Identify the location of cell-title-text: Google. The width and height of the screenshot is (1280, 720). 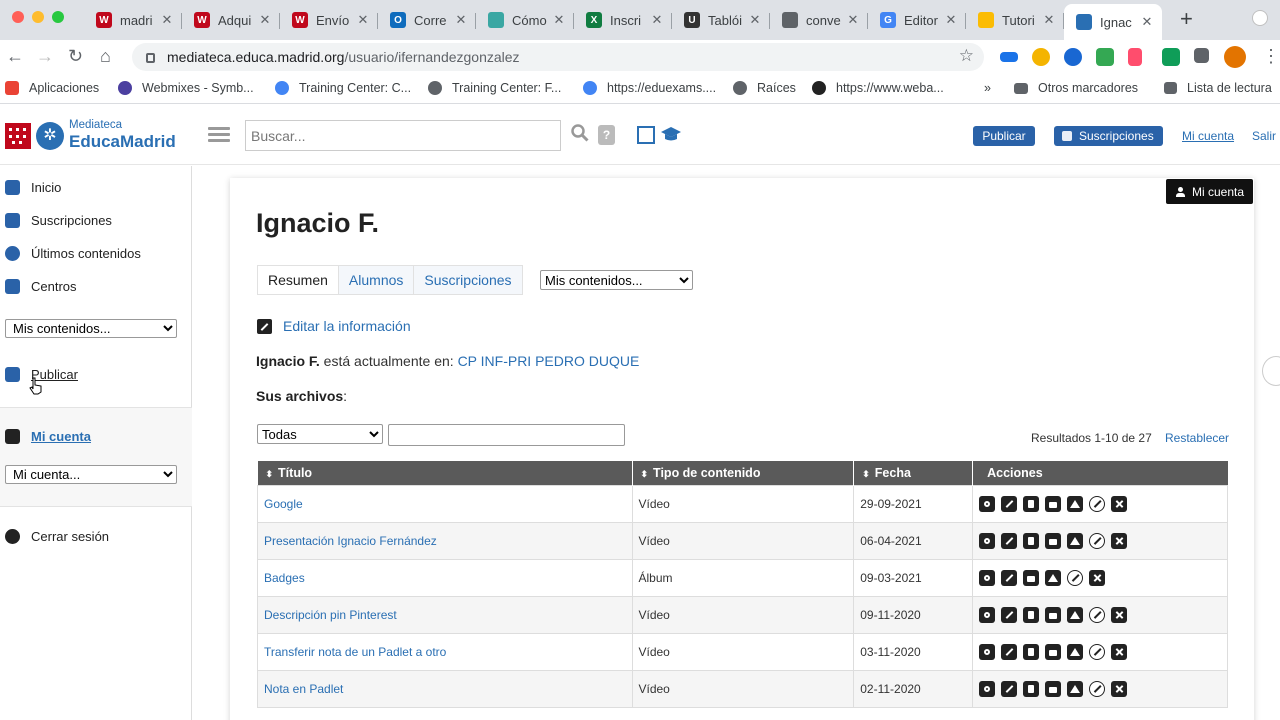
(283, 504).